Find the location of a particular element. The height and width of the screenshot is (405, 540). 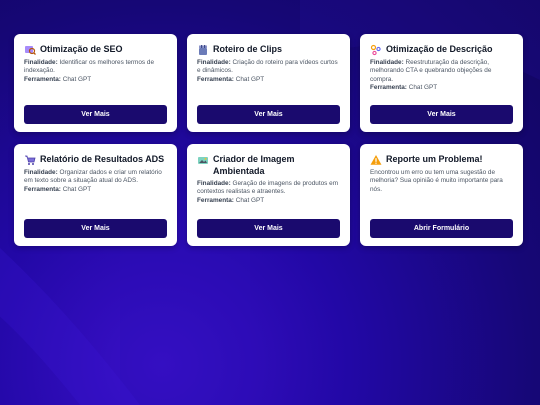

card-title: Relatório de Resultados ADS is located at coordinates (102, 159).